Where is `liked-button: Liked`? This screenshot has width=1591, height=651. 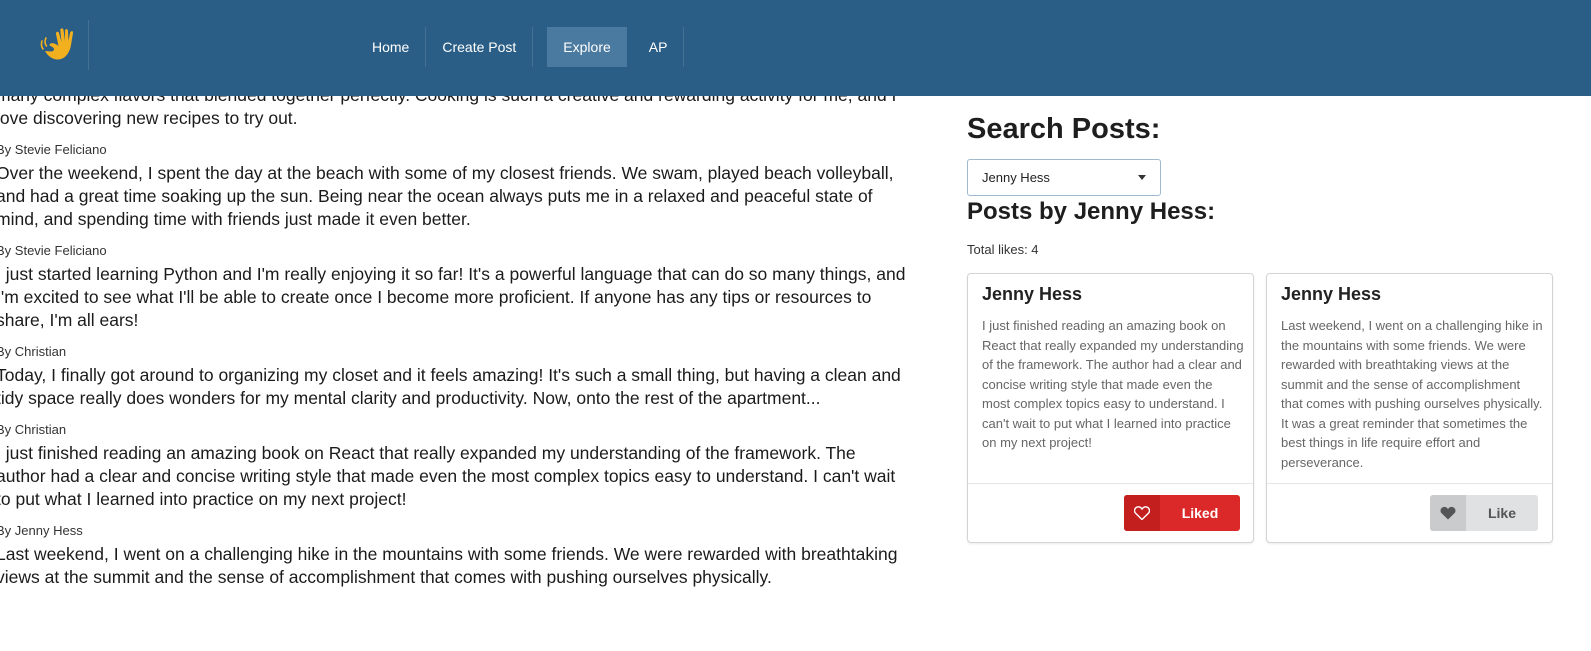
liked-button: Liked is located at coordinates (1182, 513).